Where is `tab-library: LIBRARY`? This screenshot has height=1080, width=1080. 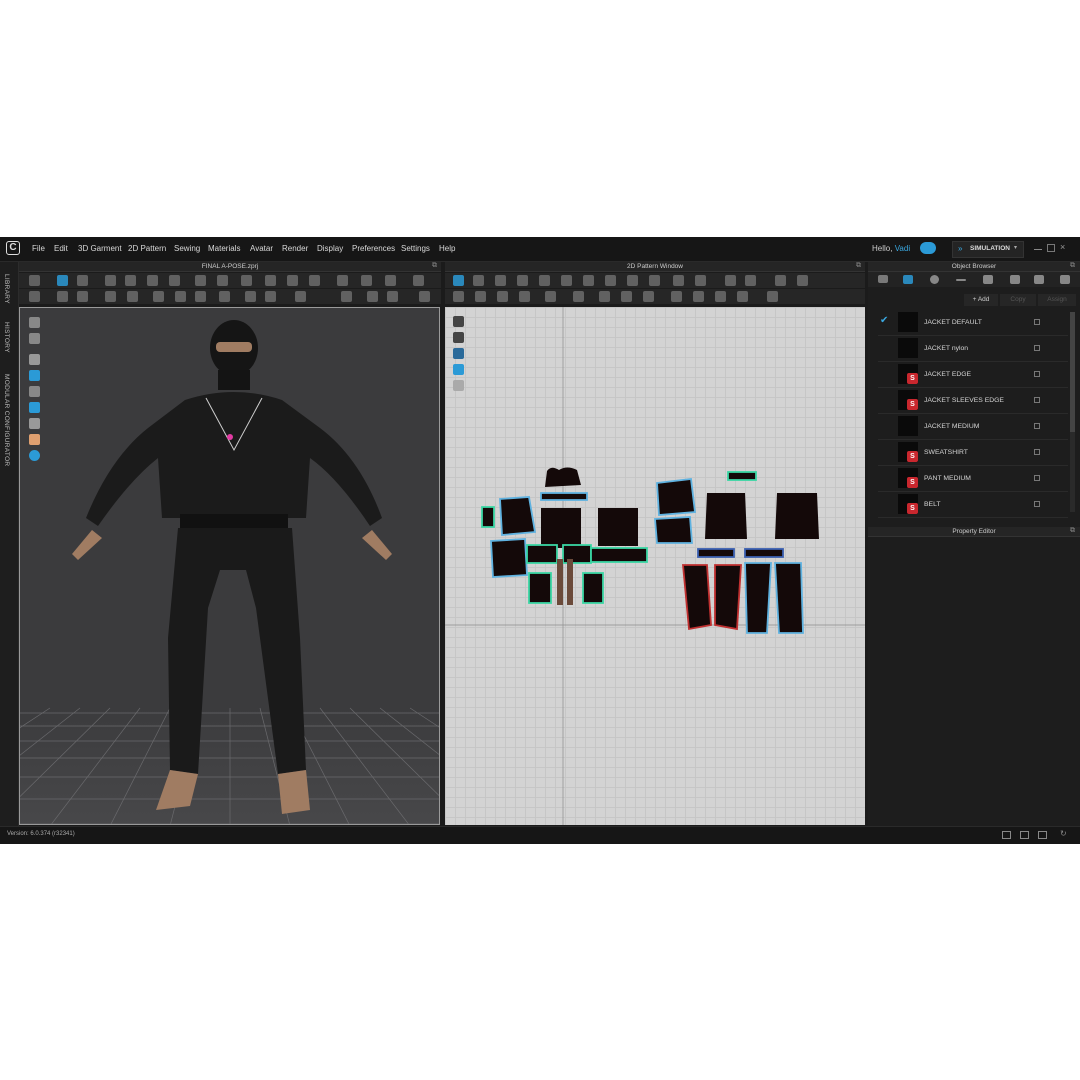 tab-library: LIBRARY is located at coordinates (6, 289).